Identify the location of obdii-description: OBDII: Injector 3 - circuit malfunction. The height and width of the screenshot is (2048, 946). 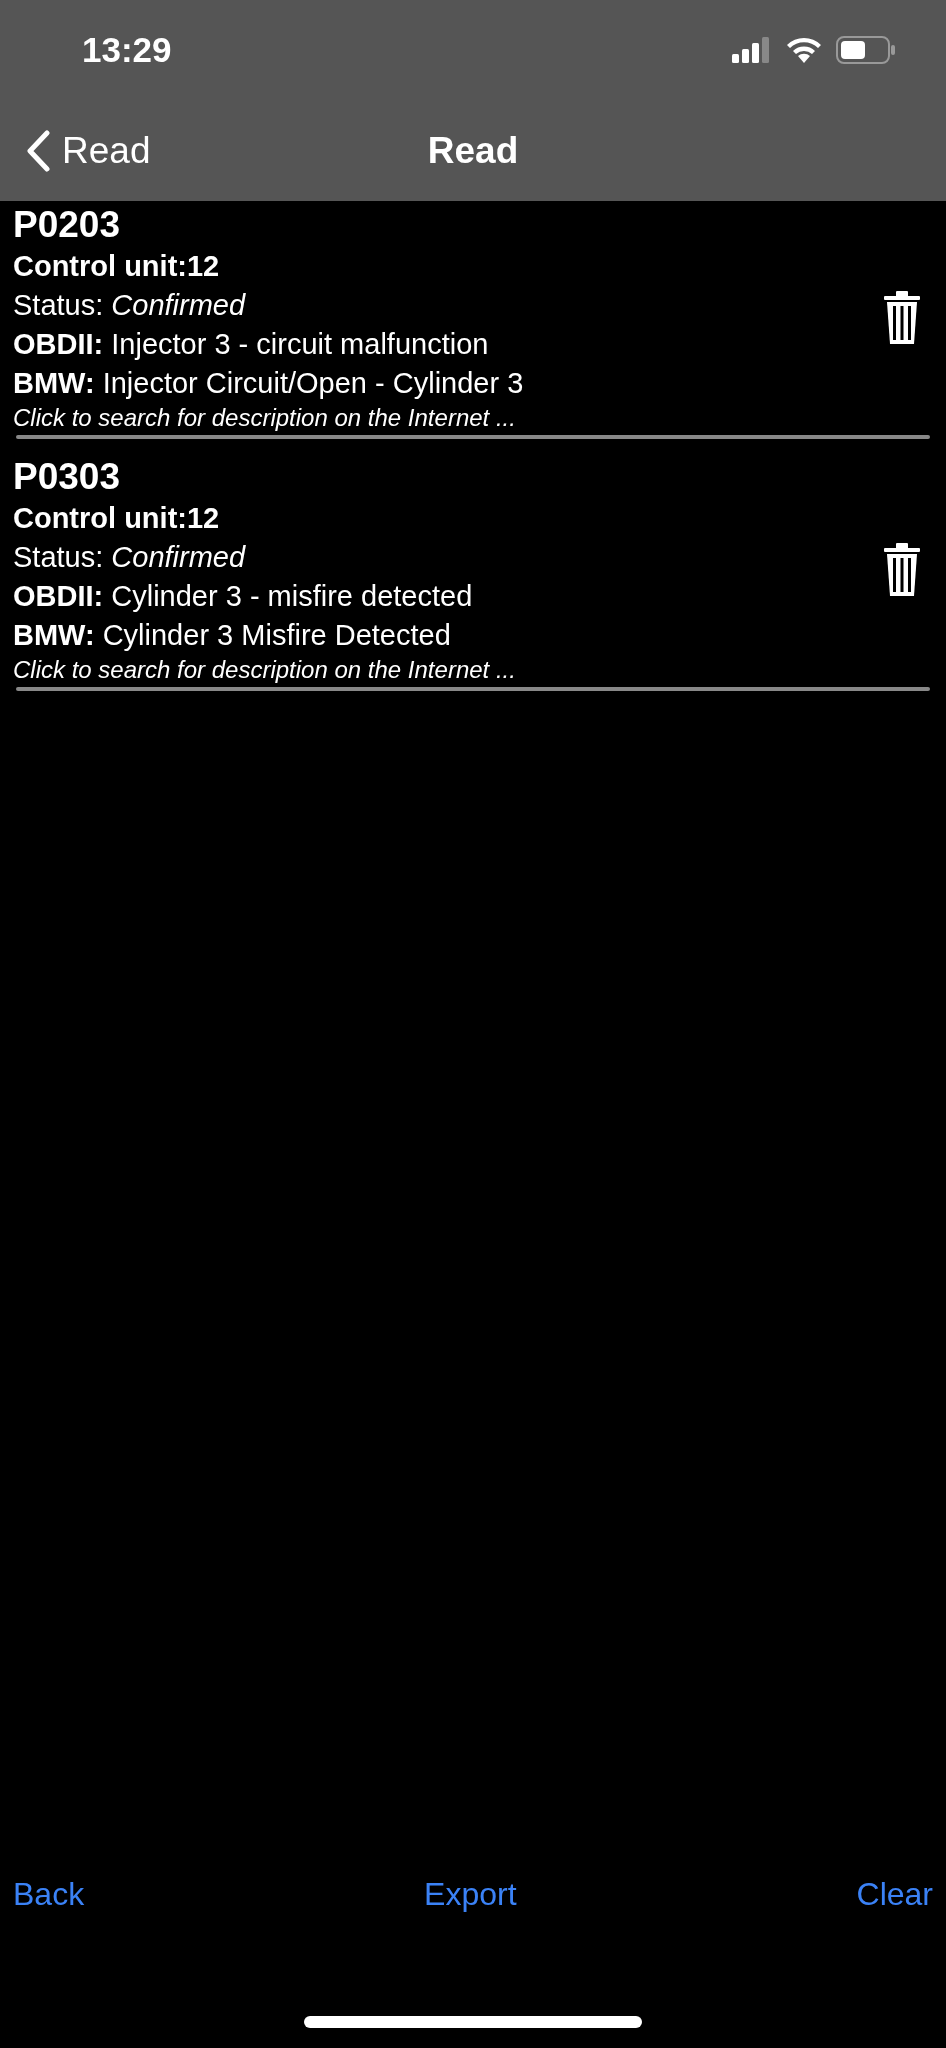
(251, 344).